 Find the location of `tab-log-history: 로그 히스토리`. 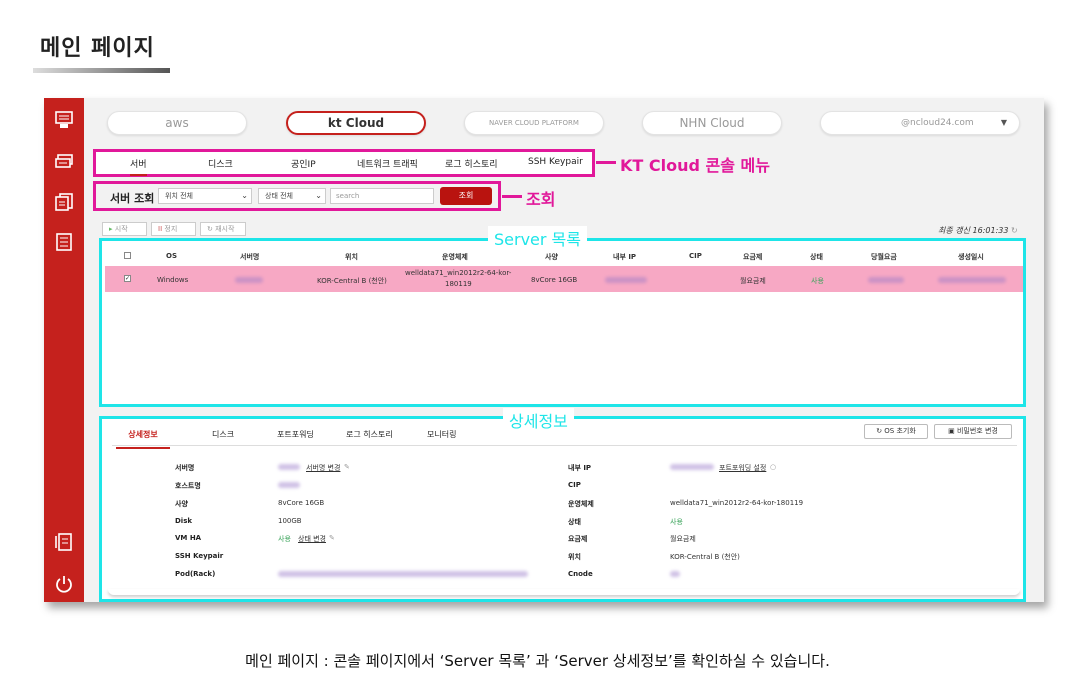

tab-log-history: 로그 히스토리 is located at coordinates (369, 434).